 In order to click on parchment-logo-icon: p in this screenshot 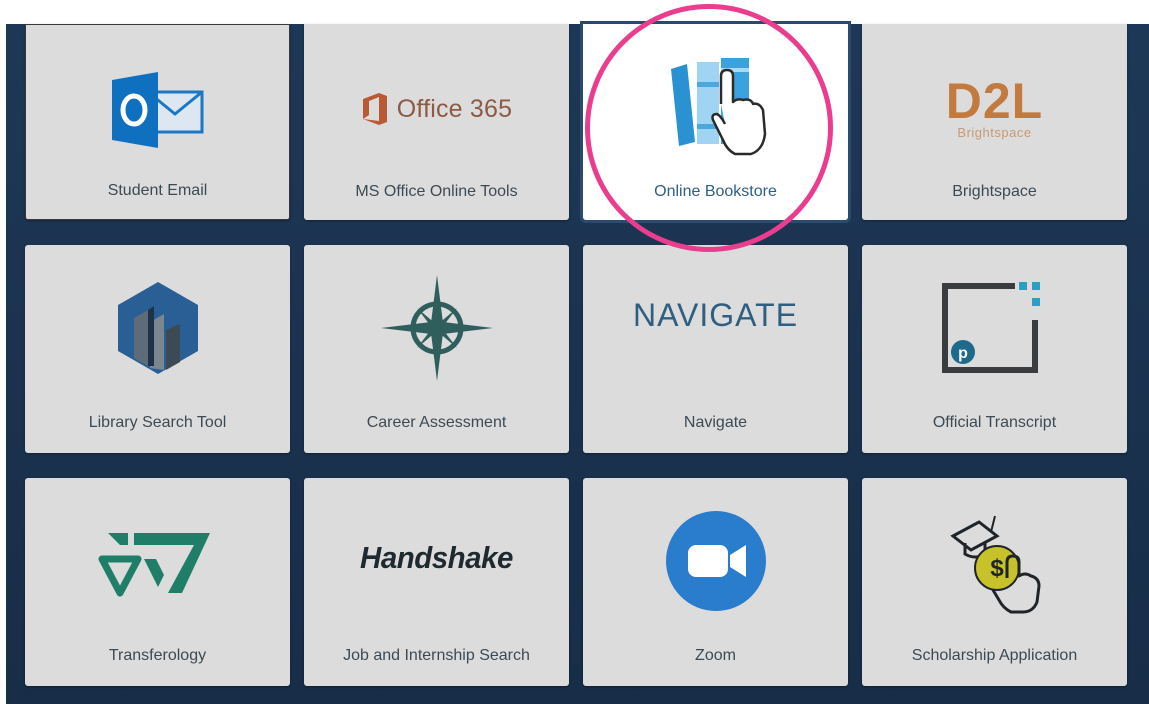, I will do `click(994, 328)`.